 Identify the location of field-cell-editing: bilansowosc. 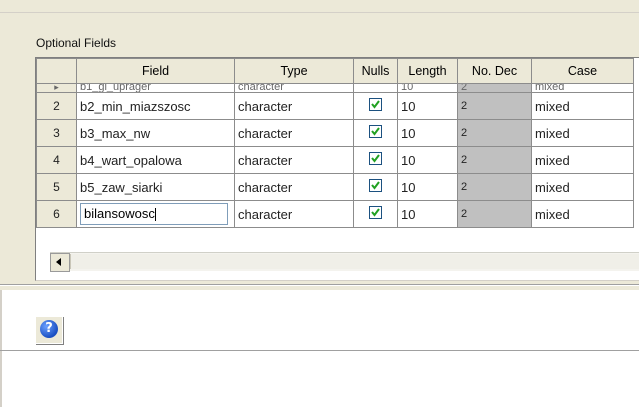
(155, 214).